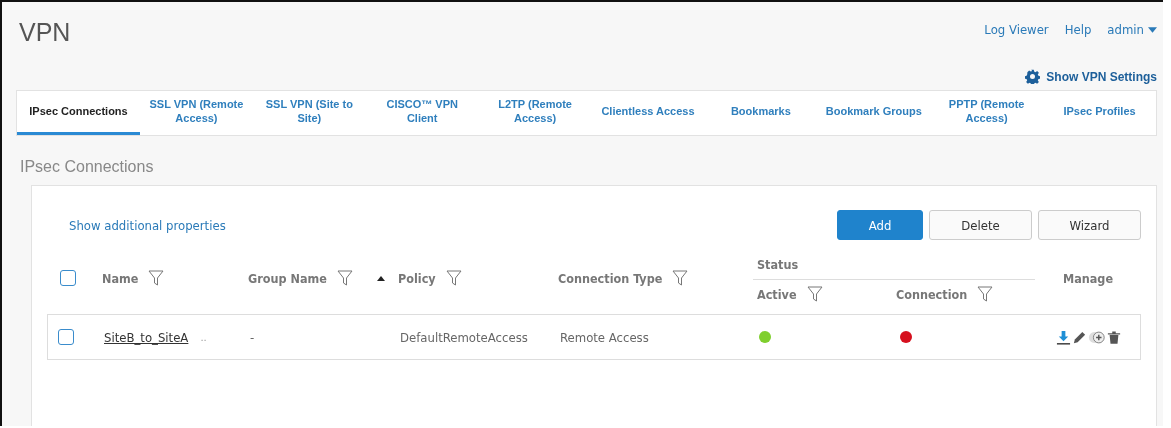 This screenshot has width=1171, height=428. What do you see at coordinates (1132, 29) in the screenshot?
I see `header-link: admin` at bounding box center [1132, 29].